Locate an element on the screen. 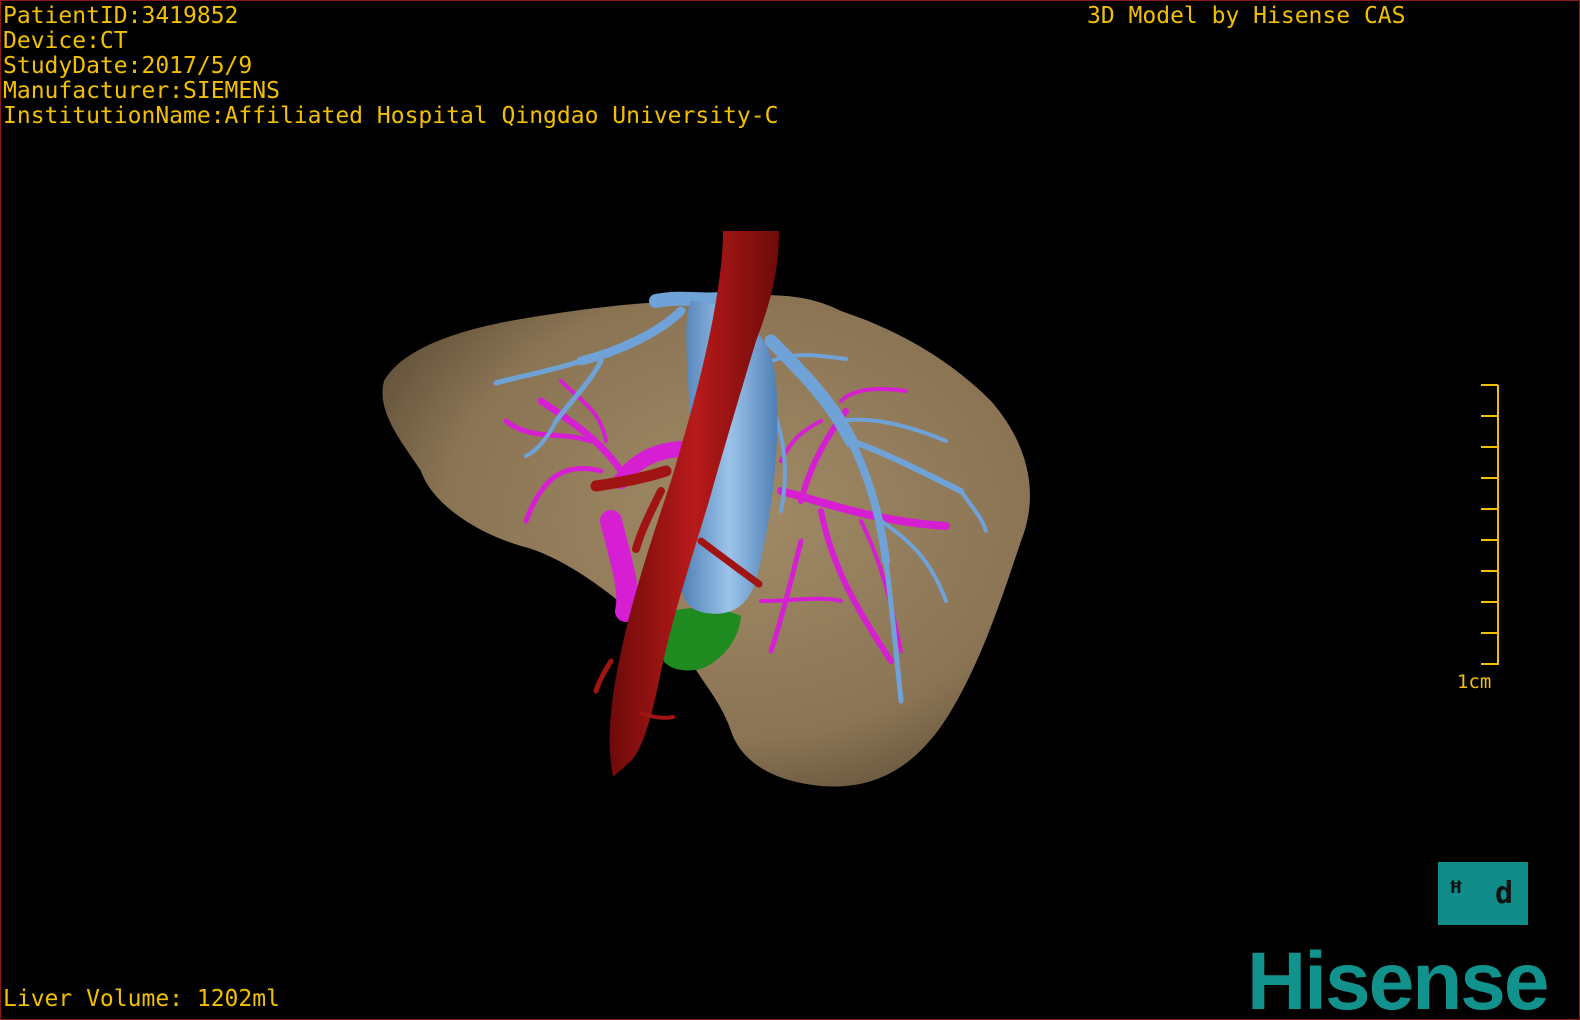  device: Device:CT is located at coordinates (65, 41).